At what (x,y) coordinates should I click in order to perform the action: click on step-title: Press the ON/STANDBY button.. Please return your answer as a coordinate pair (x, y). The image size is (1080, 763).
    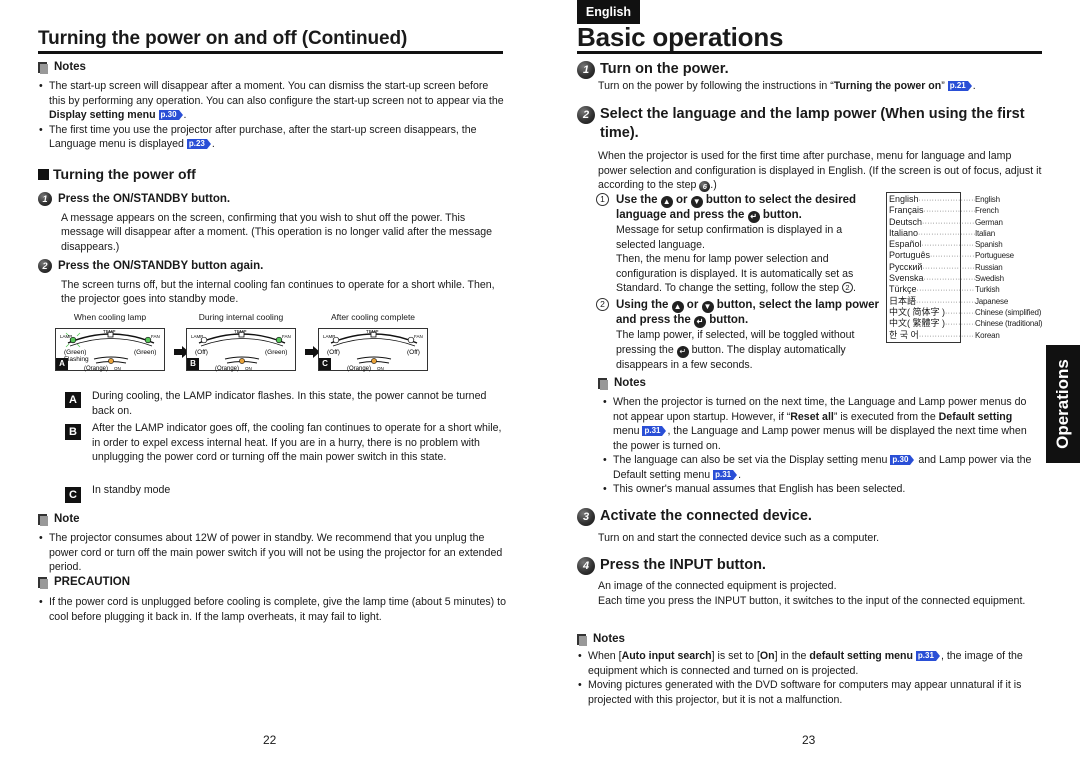
    Looking at the image, I should click on (144, 199).